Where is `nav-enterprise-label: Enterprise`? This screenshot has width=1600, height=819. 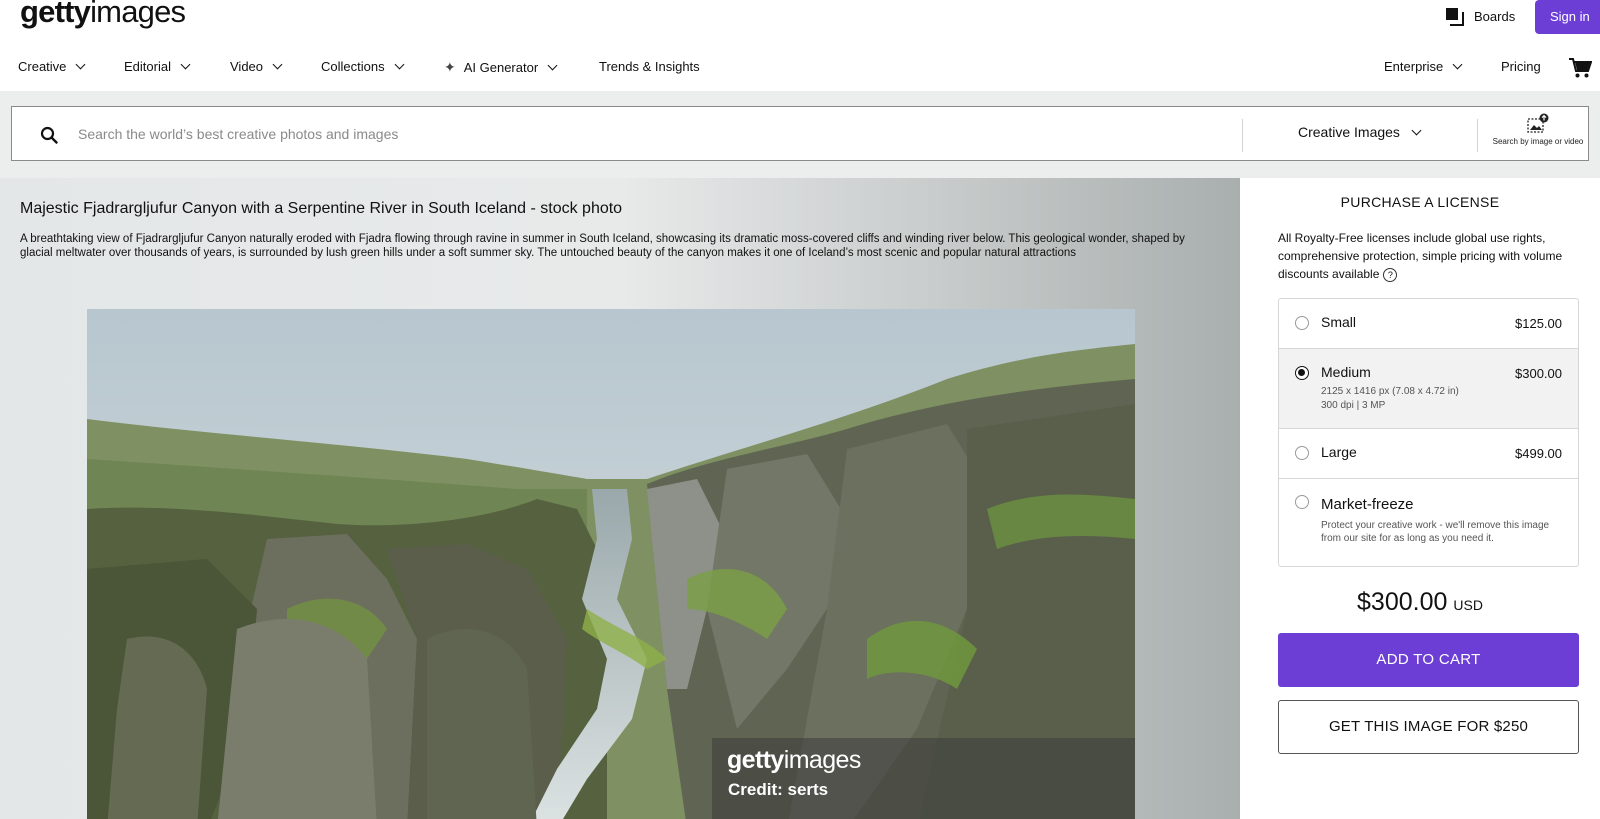 nav-enterprise-label: Enterprise is located at coordinates (1414, 66).